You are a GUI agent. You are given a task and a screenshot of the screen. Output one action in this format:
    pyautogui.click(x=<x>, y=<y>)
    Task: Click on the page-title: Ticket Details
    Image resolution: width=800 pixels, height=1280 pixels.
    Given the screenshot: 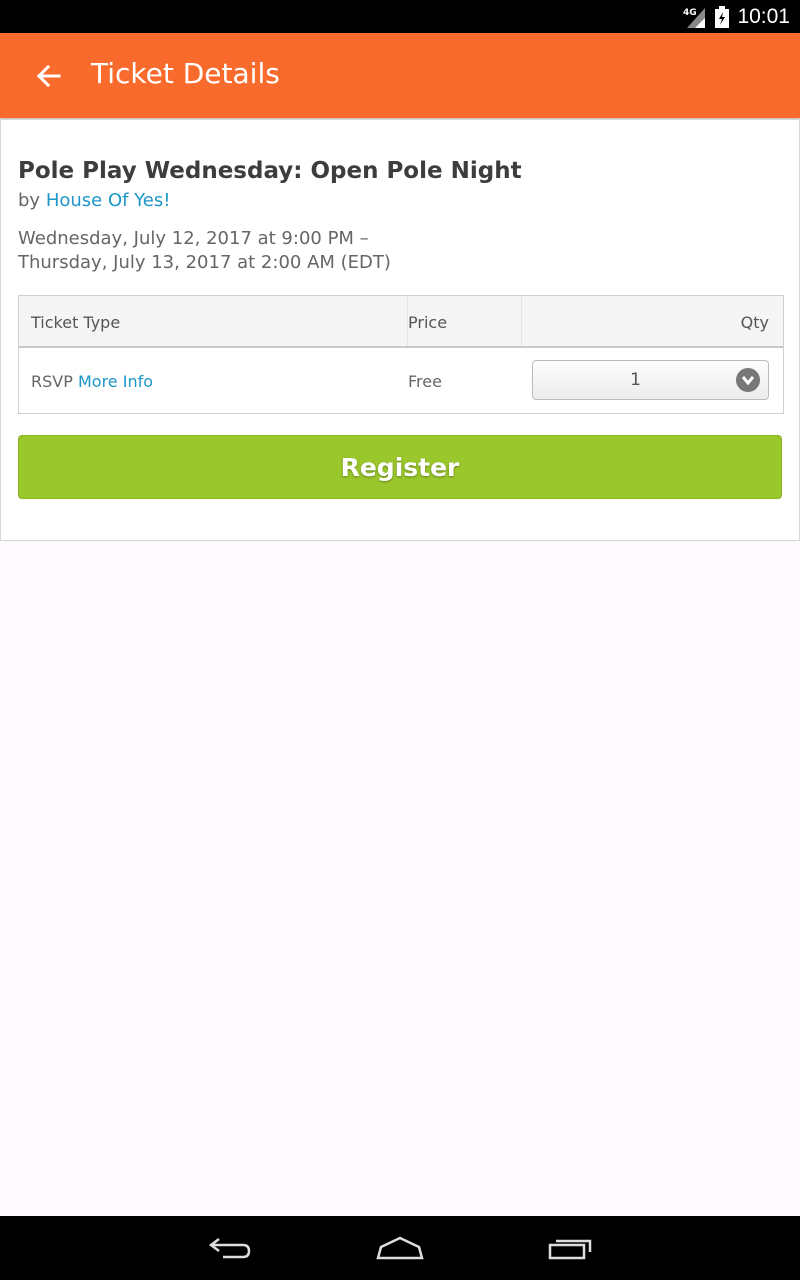 What is the action you would take?
    pyautogui.click(x=185, y=73)
    